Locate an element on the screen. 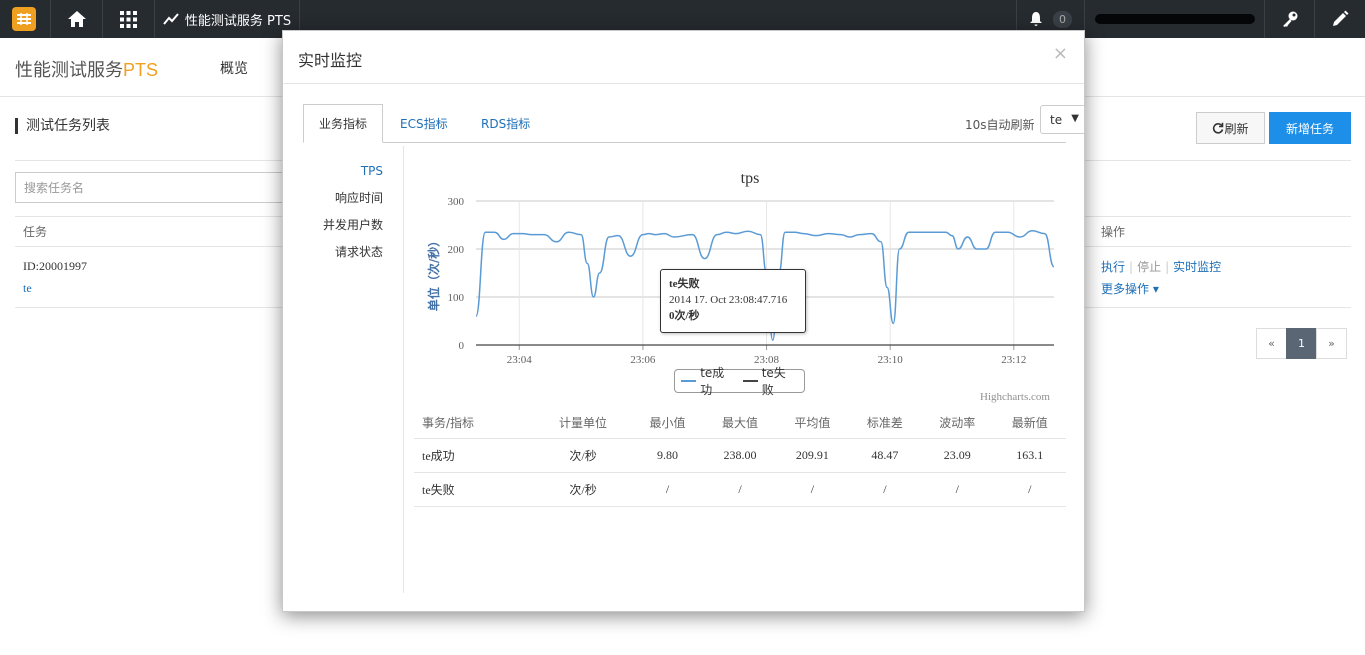 This screenshot has height=655, width=1365. pager-prev: « is located at coordinates (1271, 343).